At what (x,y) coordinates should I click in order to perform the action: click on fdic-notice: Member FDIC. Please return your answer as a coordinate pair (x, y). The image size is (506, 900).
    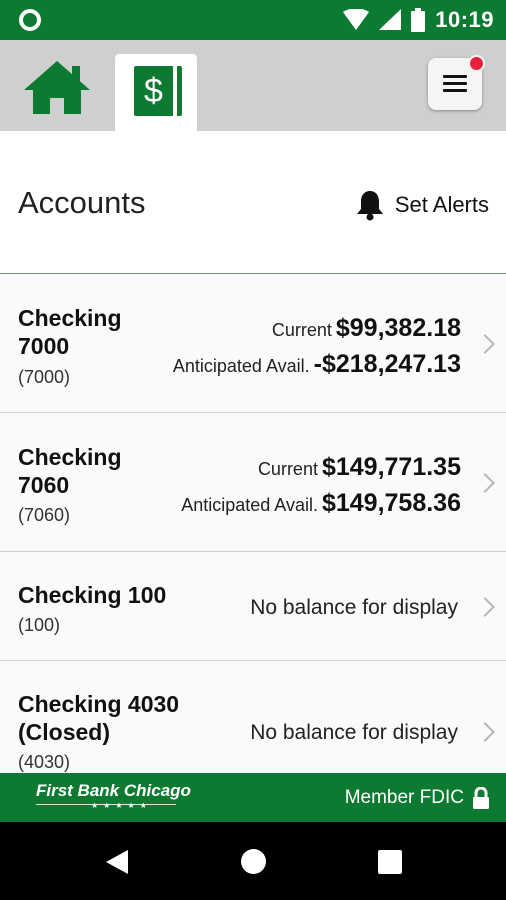
    Looking at the image, I should click on (417, 798).